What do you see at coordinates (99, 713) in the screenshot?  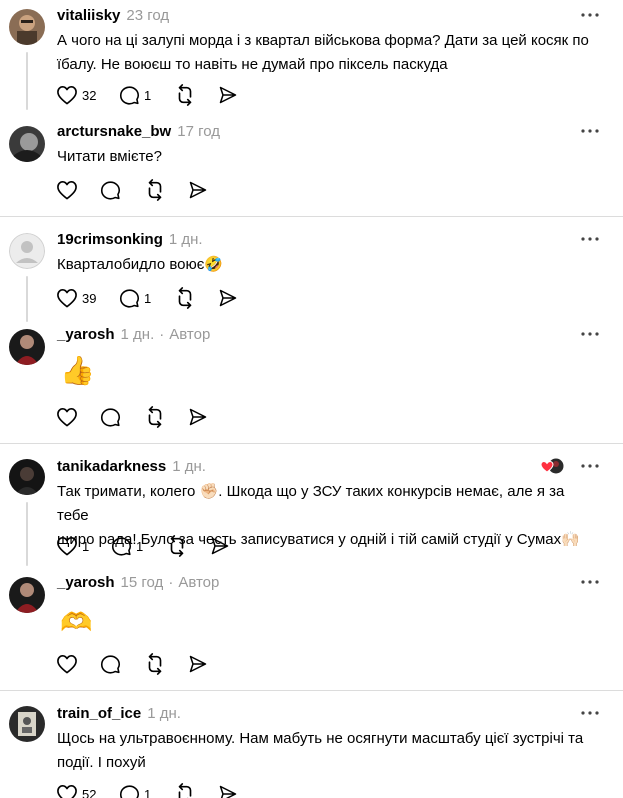 I see `username: train_of_ice` at bounding box center [99, 713].